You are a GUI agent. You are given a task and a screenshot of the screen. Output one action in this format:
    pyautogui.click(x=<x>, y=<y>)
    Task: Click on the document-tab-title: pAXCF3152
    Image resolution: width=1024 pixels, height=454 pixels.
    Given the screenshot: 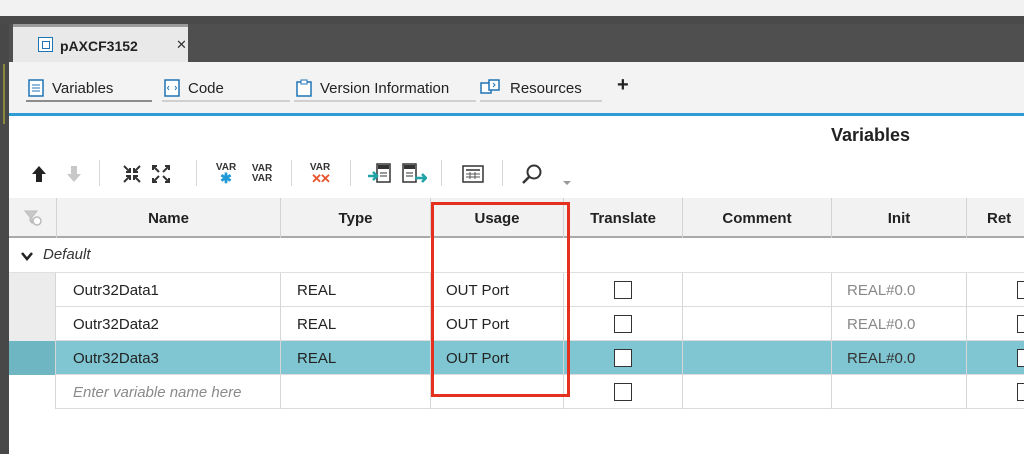 What is the action you would take?
    pyautogui.click(x=99, y=46)
    